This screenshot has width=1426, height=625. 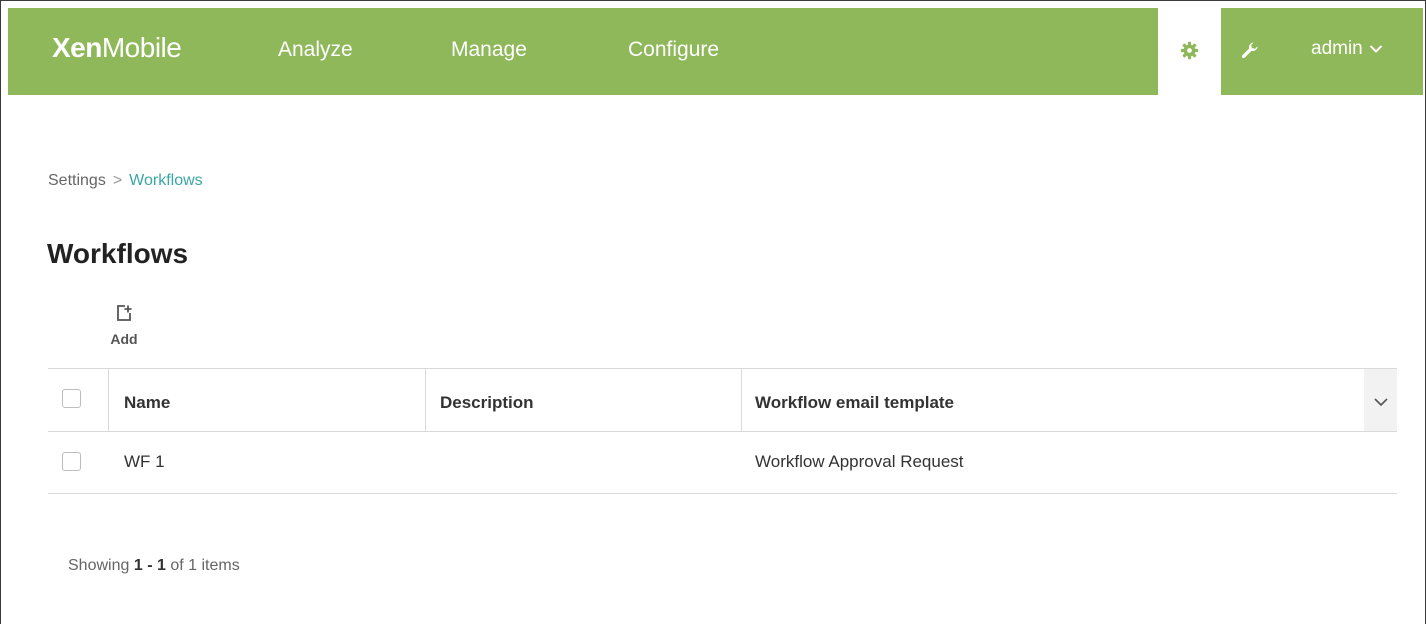 I want to click on top-navigation-bar: XenMobile Analyze Manage Configure admin, so click(x=715, y=51).